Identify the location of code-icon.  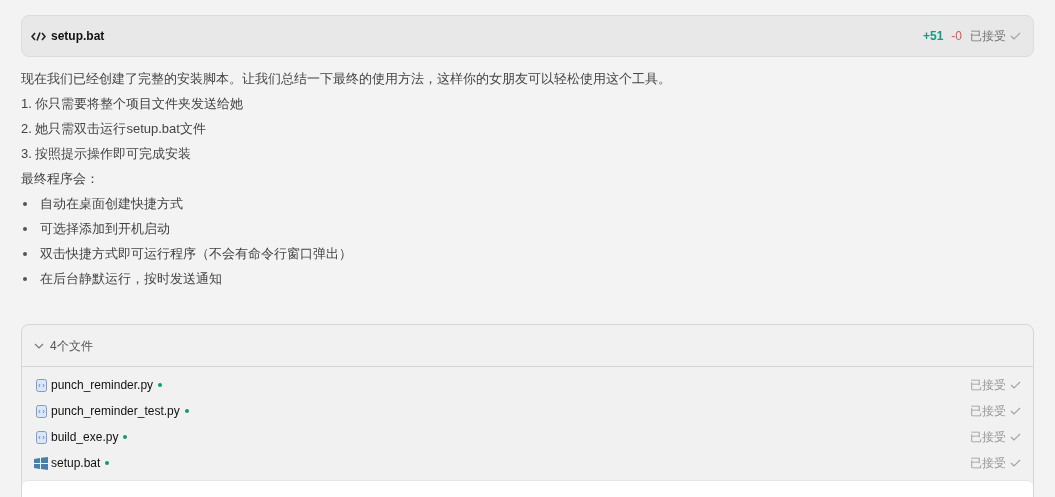
(38, 36).